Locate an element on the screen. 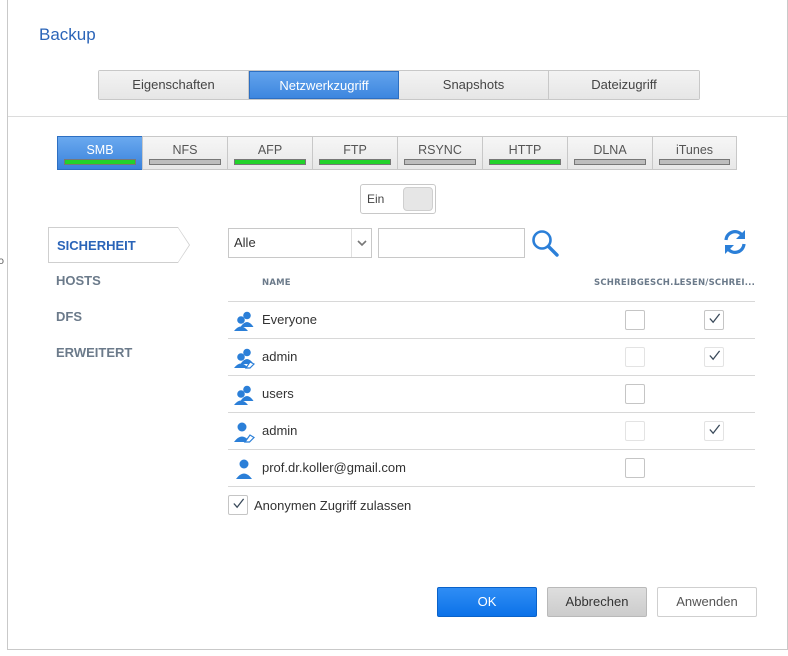 This screenshot has height=656, width=788. protocol-tab-nfs: NFS is located at coordinates (184, 153).